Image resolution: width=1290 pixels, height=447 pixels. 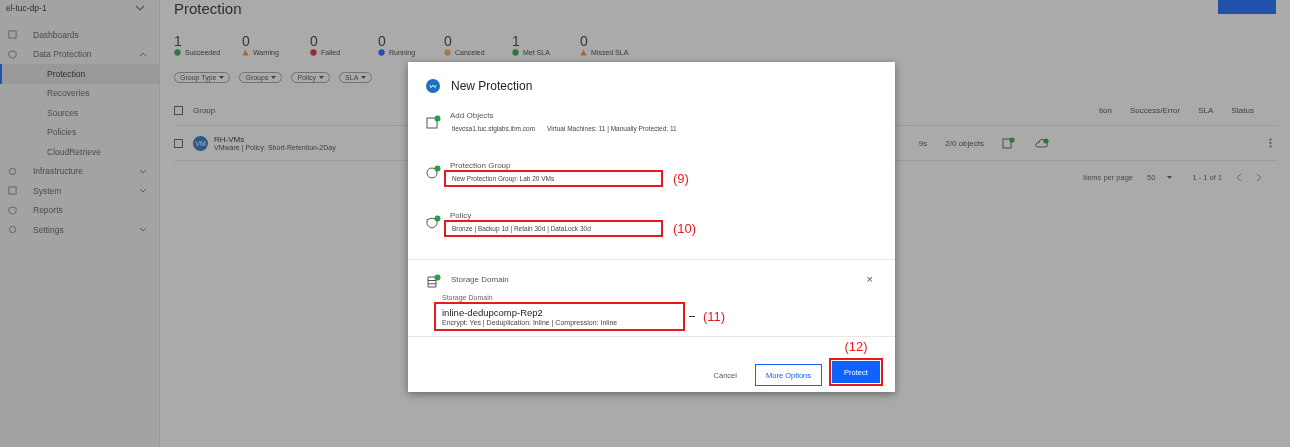 What do you see at coordinates (461, 215) in the screenshot?
I see `section-title: Policy` at bounding box center [461, 215].